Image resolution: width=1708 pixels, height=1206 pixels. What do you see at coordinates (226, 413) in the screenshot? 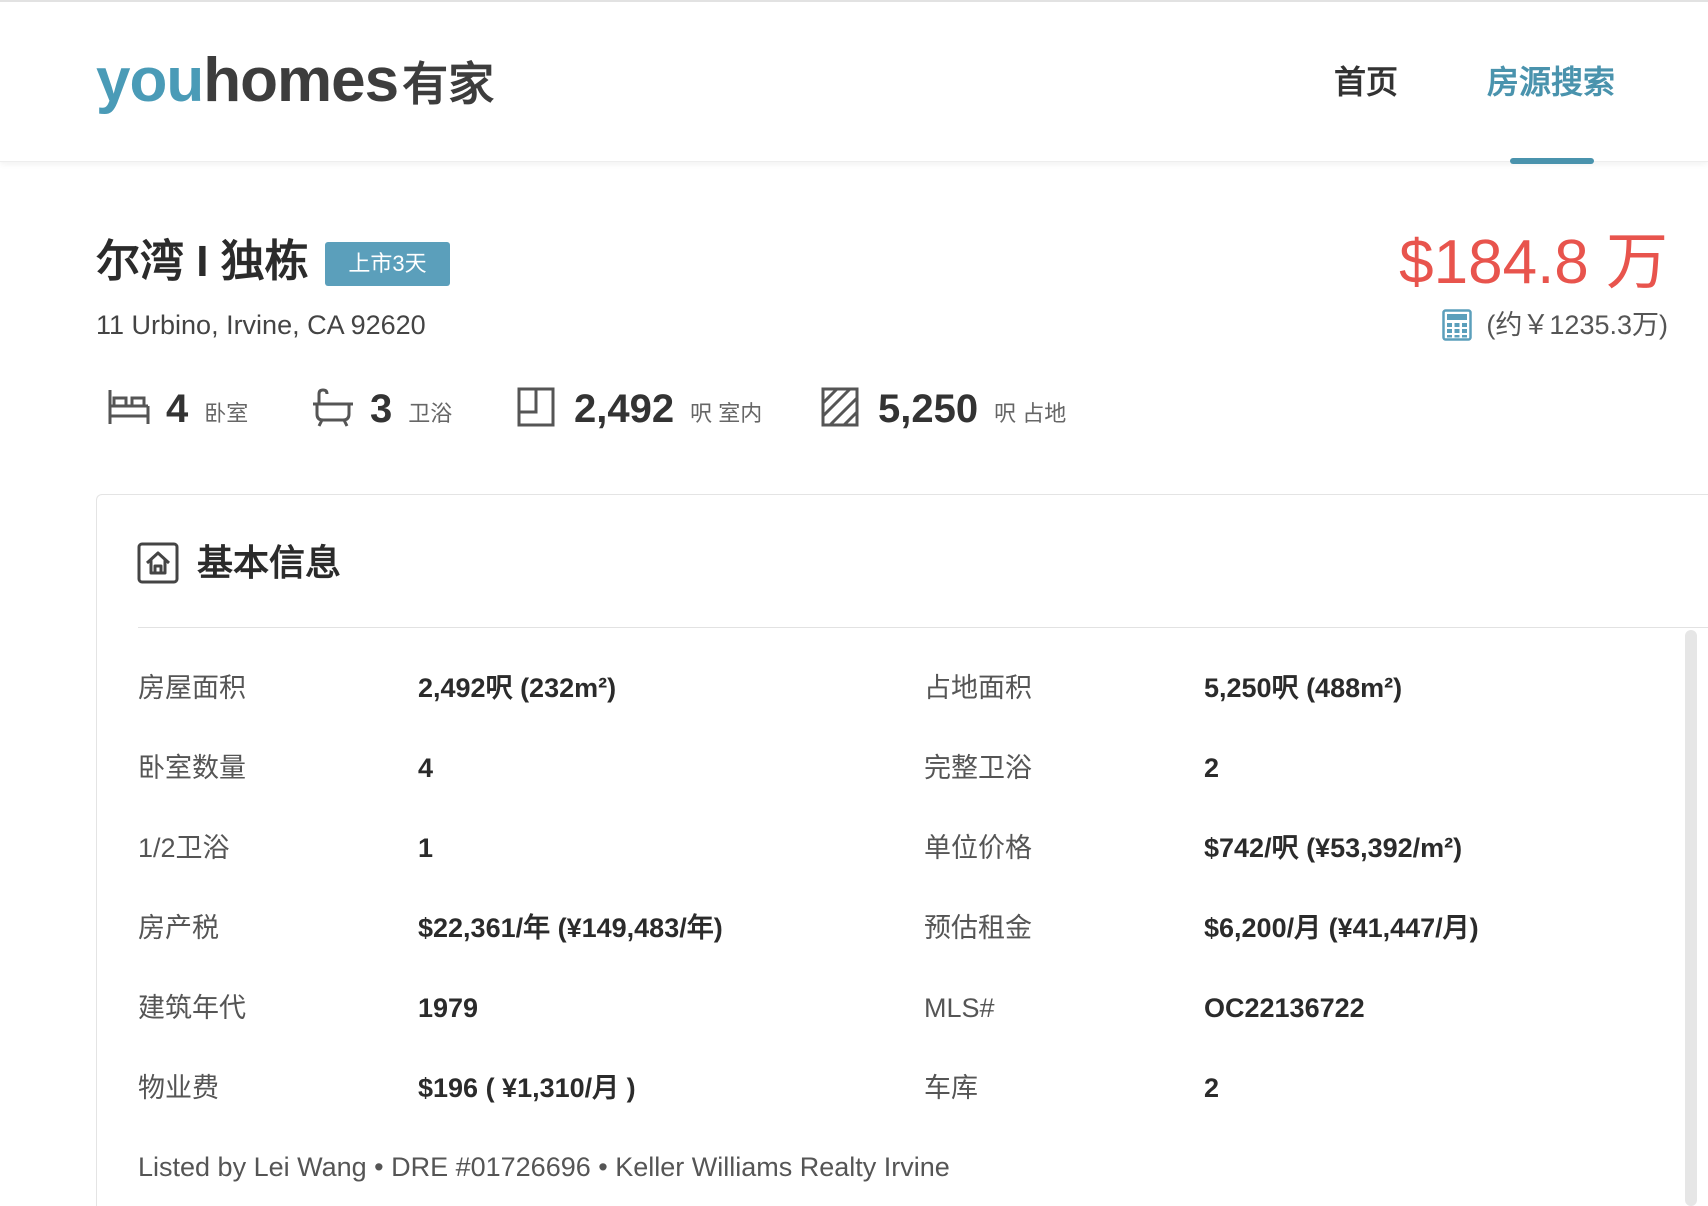
I see `stat-bedrooms-unit: 卧室` at bounding box center [226, 413].